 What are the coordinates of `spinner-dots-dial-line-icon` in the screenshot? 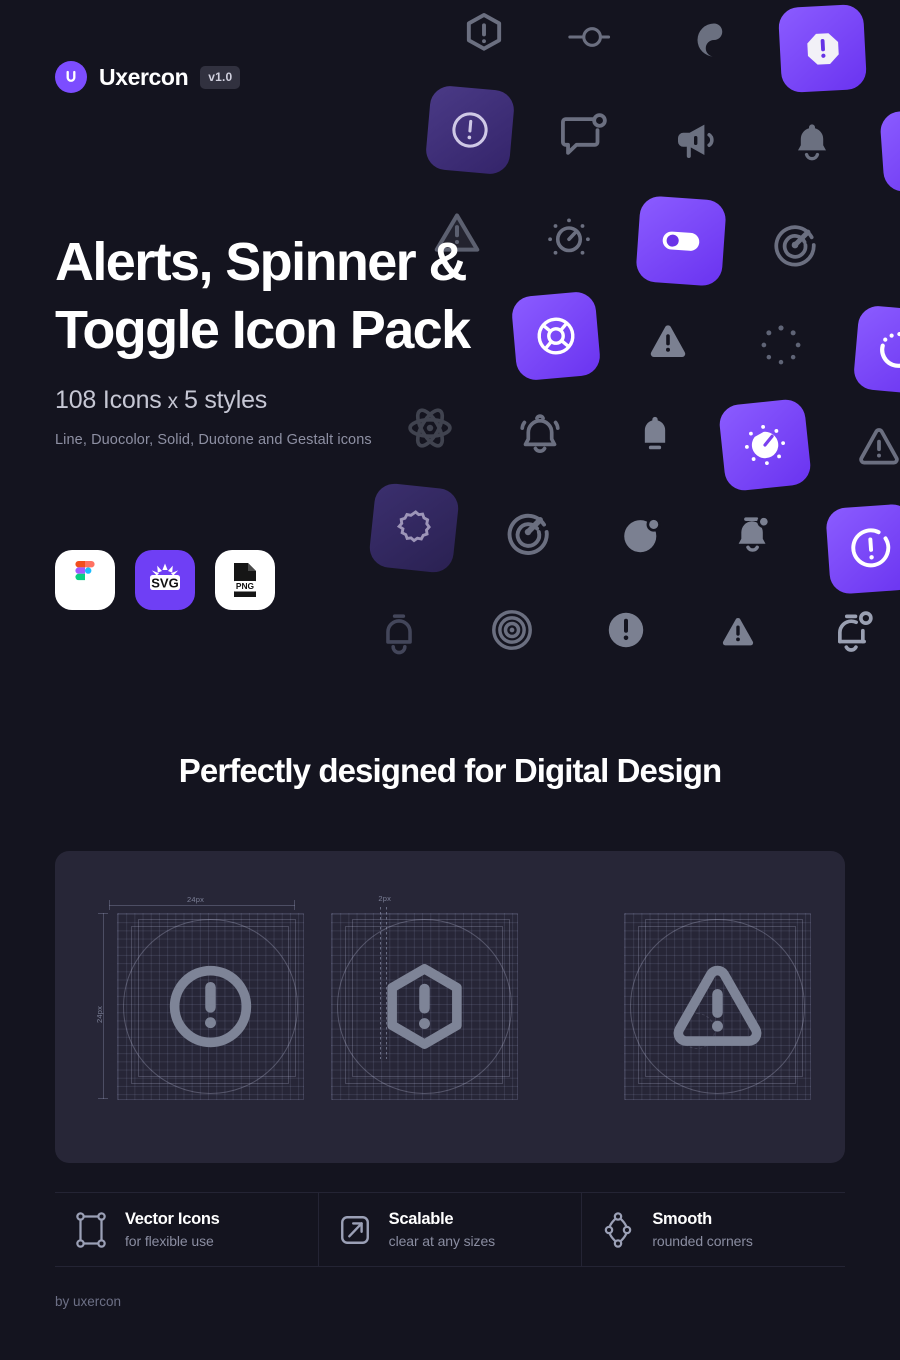 It's located at (569, 237).